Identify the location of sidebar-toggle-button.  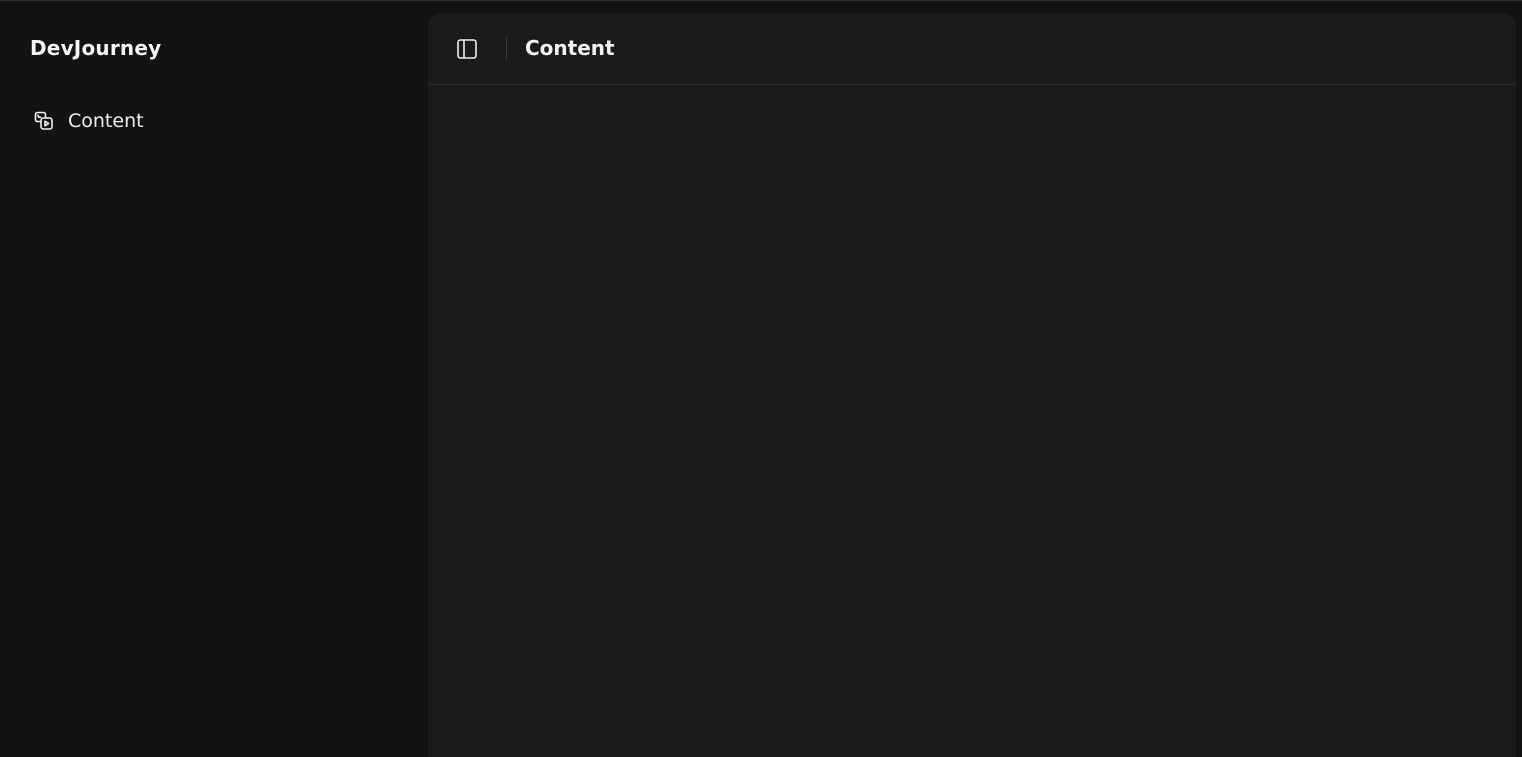
(467, 49).